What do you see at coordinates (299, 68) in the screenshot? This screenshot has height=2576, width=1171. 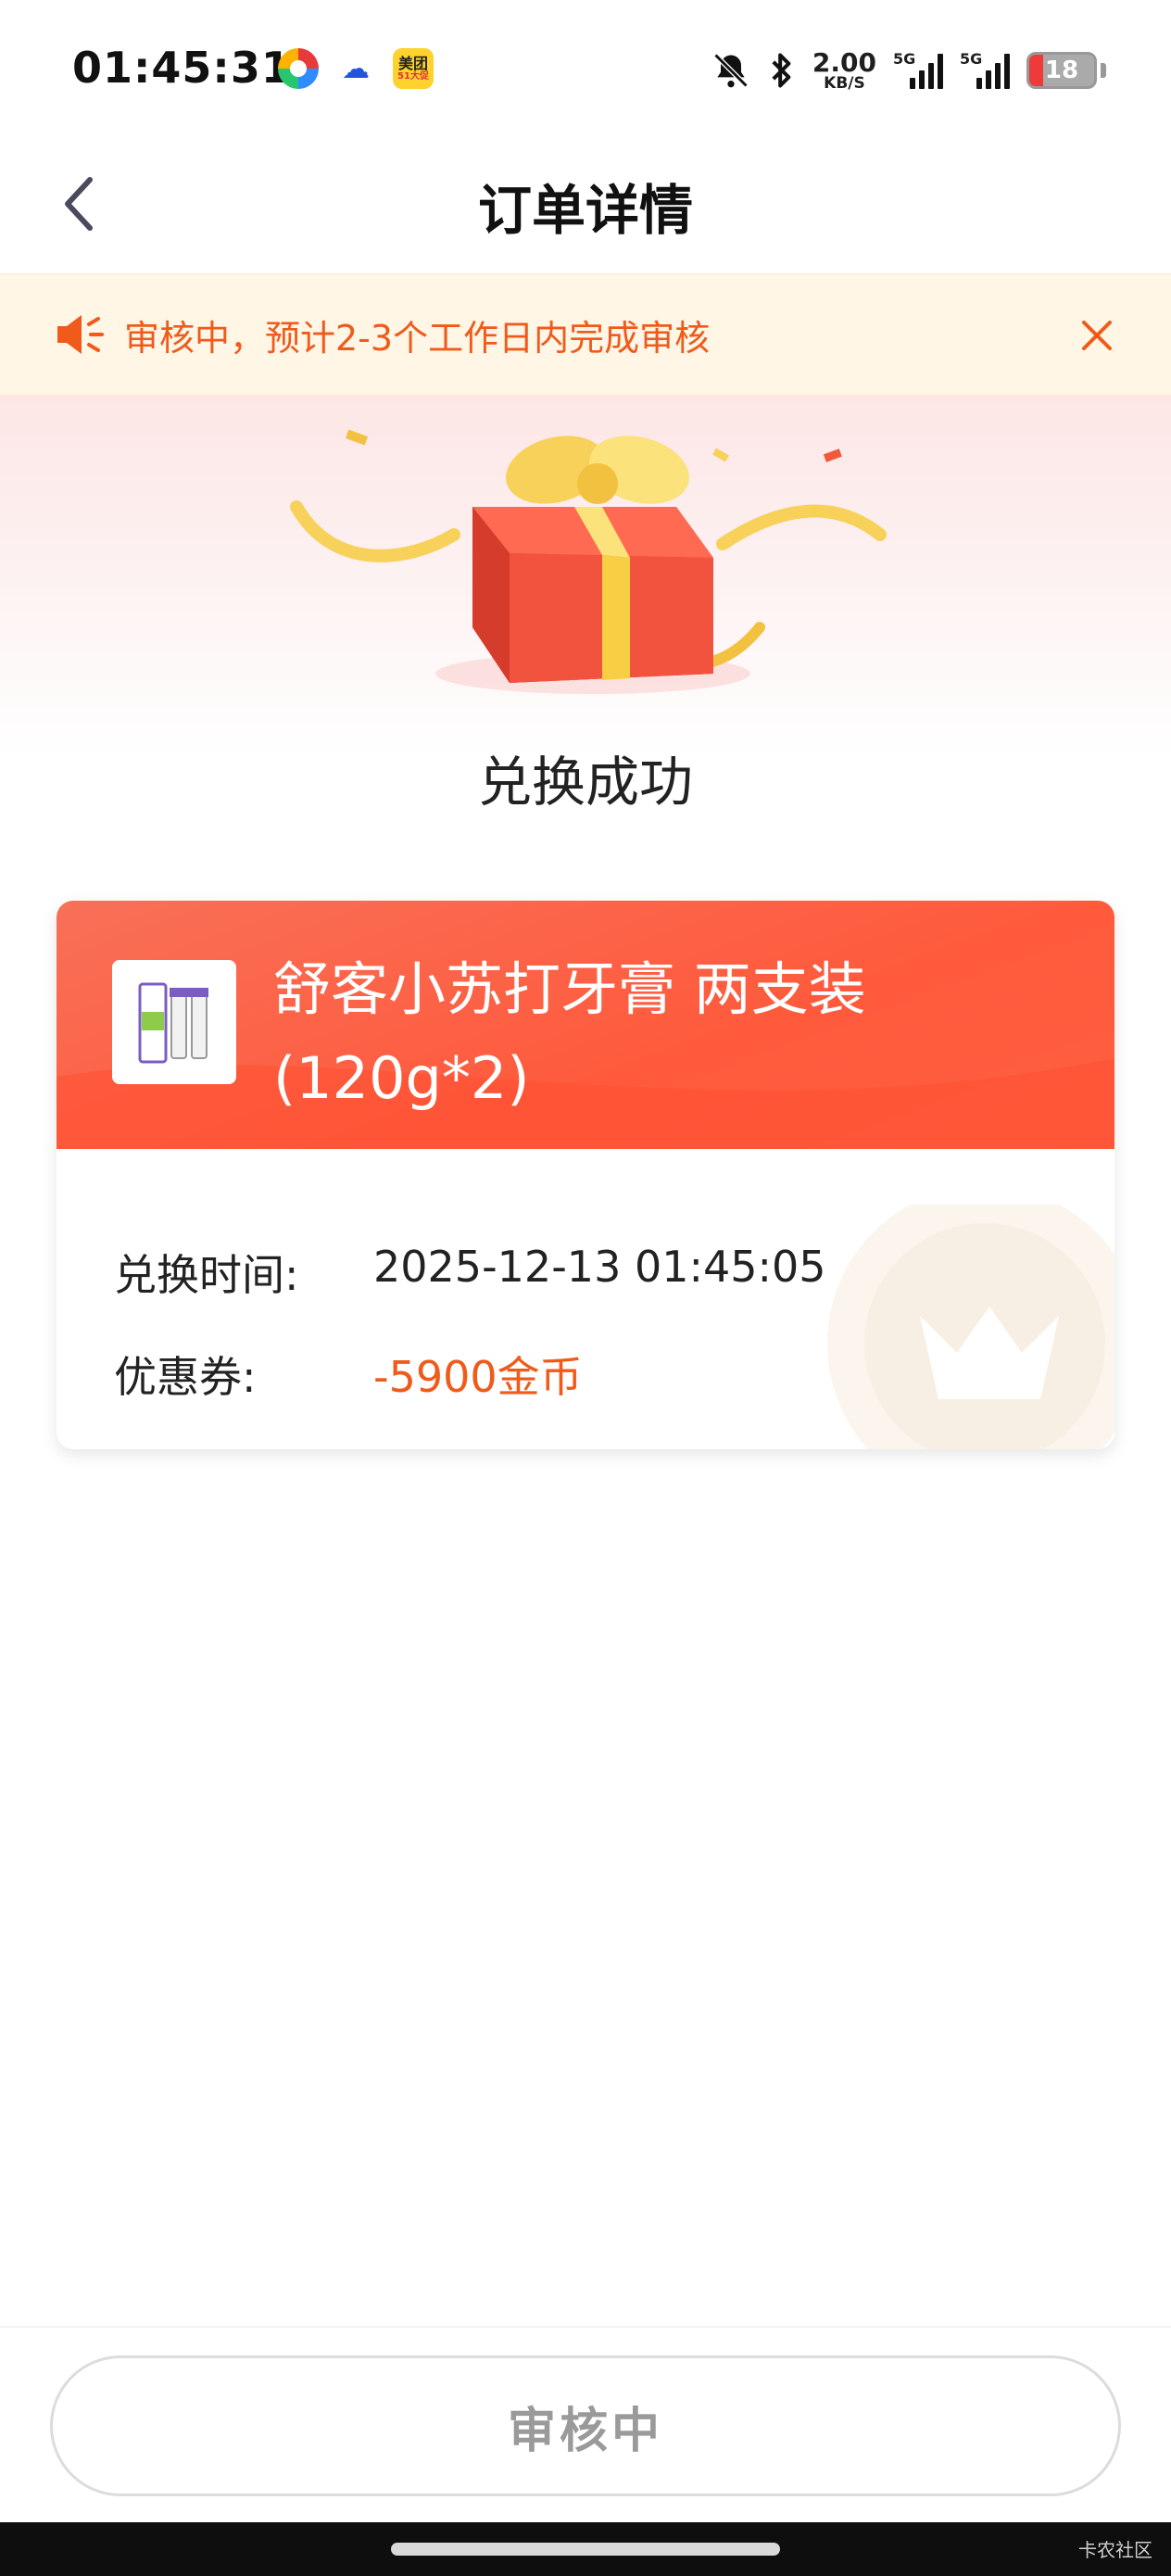 I see `colorful-ring-app-icon` at bounding box center [299, 68].